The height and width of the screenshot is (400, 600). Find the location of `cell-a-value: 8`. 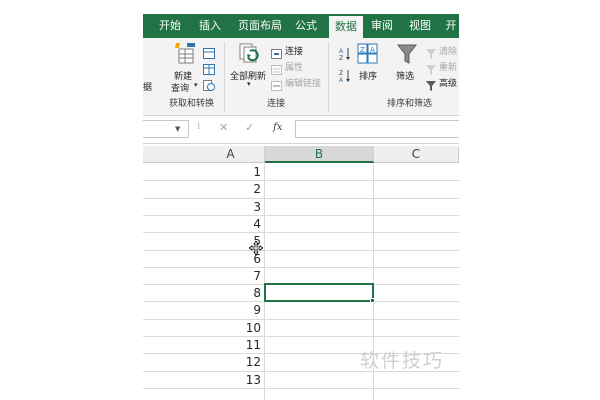

cell-a-value: 8 is located at coordinates (202, 293).